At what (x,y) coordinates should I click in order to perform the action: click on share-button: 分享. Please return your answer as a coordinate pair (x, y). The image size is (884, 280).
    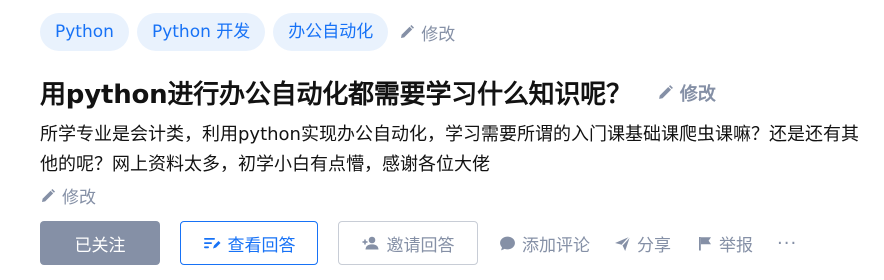
    Looking at the image, I should click on (642, 243).